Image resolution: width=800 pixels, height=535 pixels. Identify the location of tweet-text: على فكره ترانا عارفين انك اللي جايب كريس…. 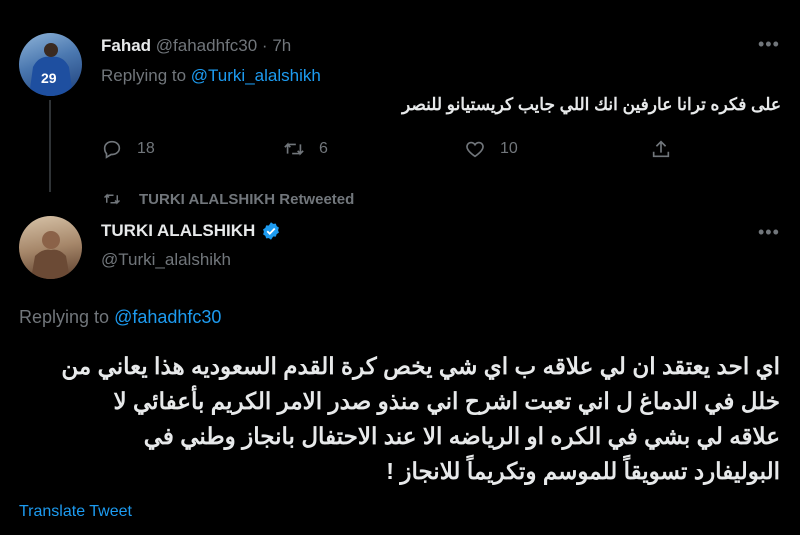
(591, 104).